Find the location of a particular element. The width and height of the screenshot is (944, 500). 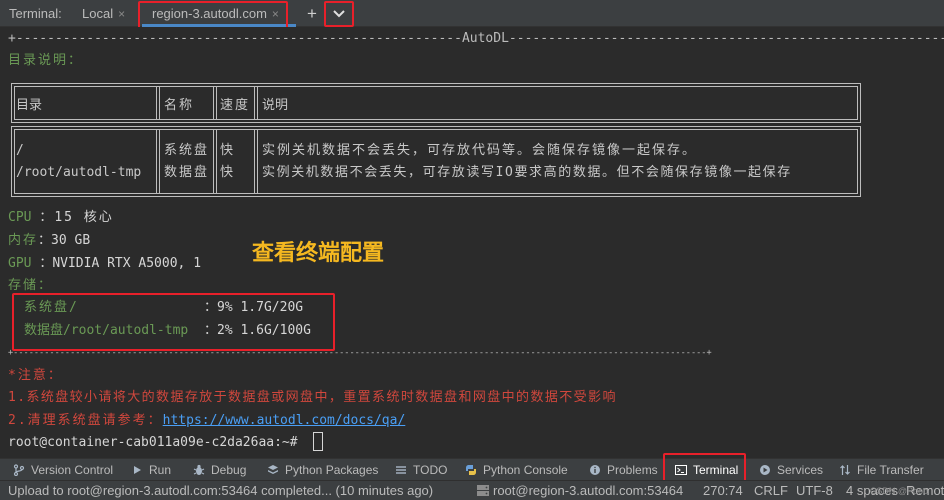

table-row-2-speed: 快 is located at coordinates (227, 172).